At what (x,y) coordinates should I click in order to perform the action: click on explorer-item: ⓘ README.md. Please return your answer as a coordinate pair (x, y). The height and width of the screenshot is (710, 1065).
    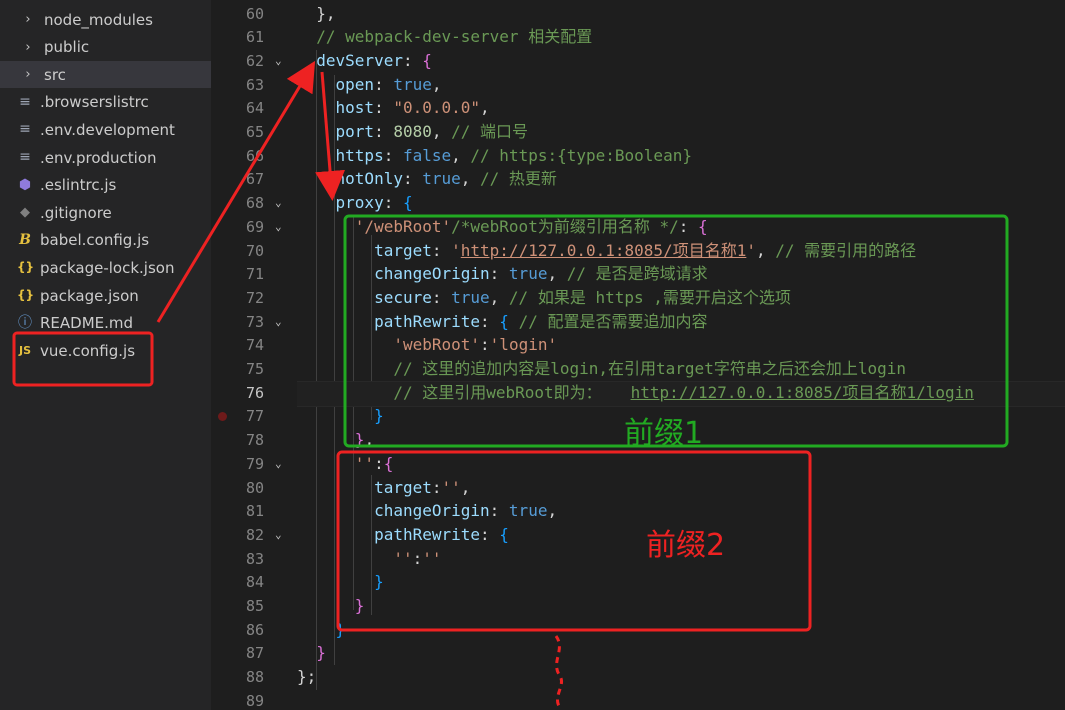
    Looking at the image, I should click on (105, 323).